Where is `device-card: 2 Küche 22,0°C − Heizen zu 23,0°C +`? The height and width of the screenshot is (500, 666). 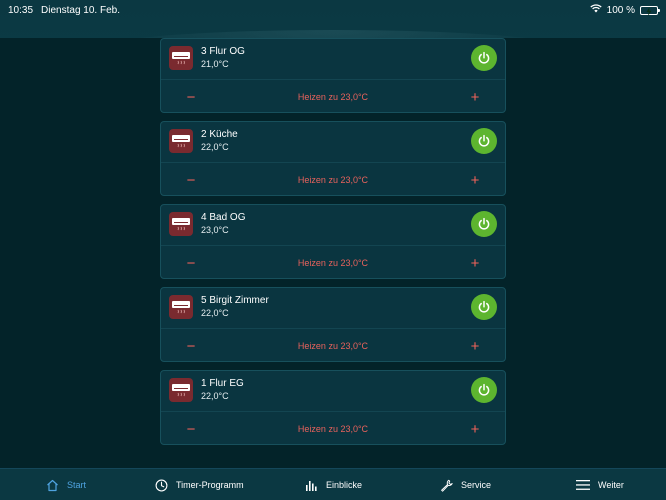 device-card: 2 Küche 22,0°C − Heizen zu 23,0°C + is located at coordinates (333, 158).